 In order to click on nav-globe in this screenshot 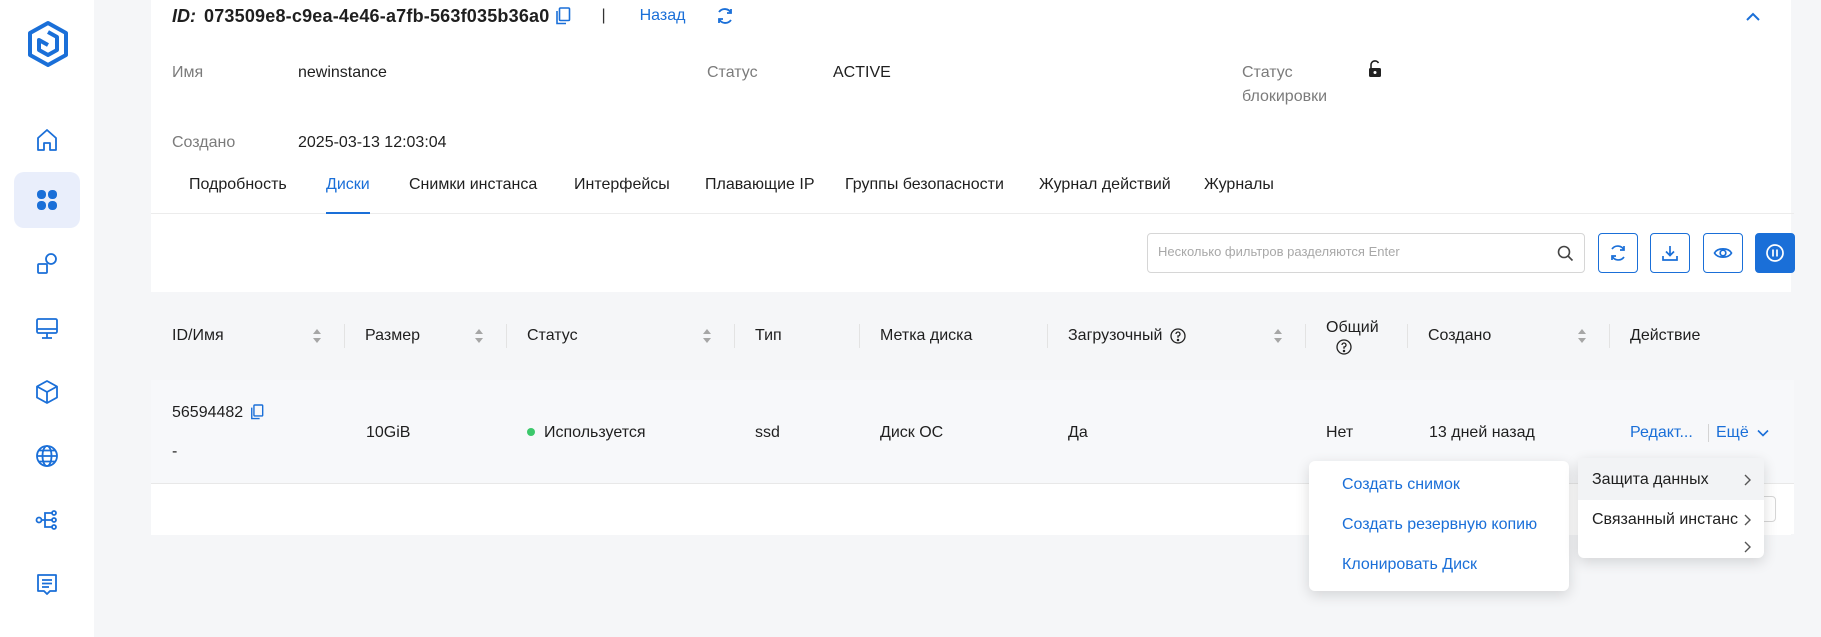, I will do `click(47, 456)`.